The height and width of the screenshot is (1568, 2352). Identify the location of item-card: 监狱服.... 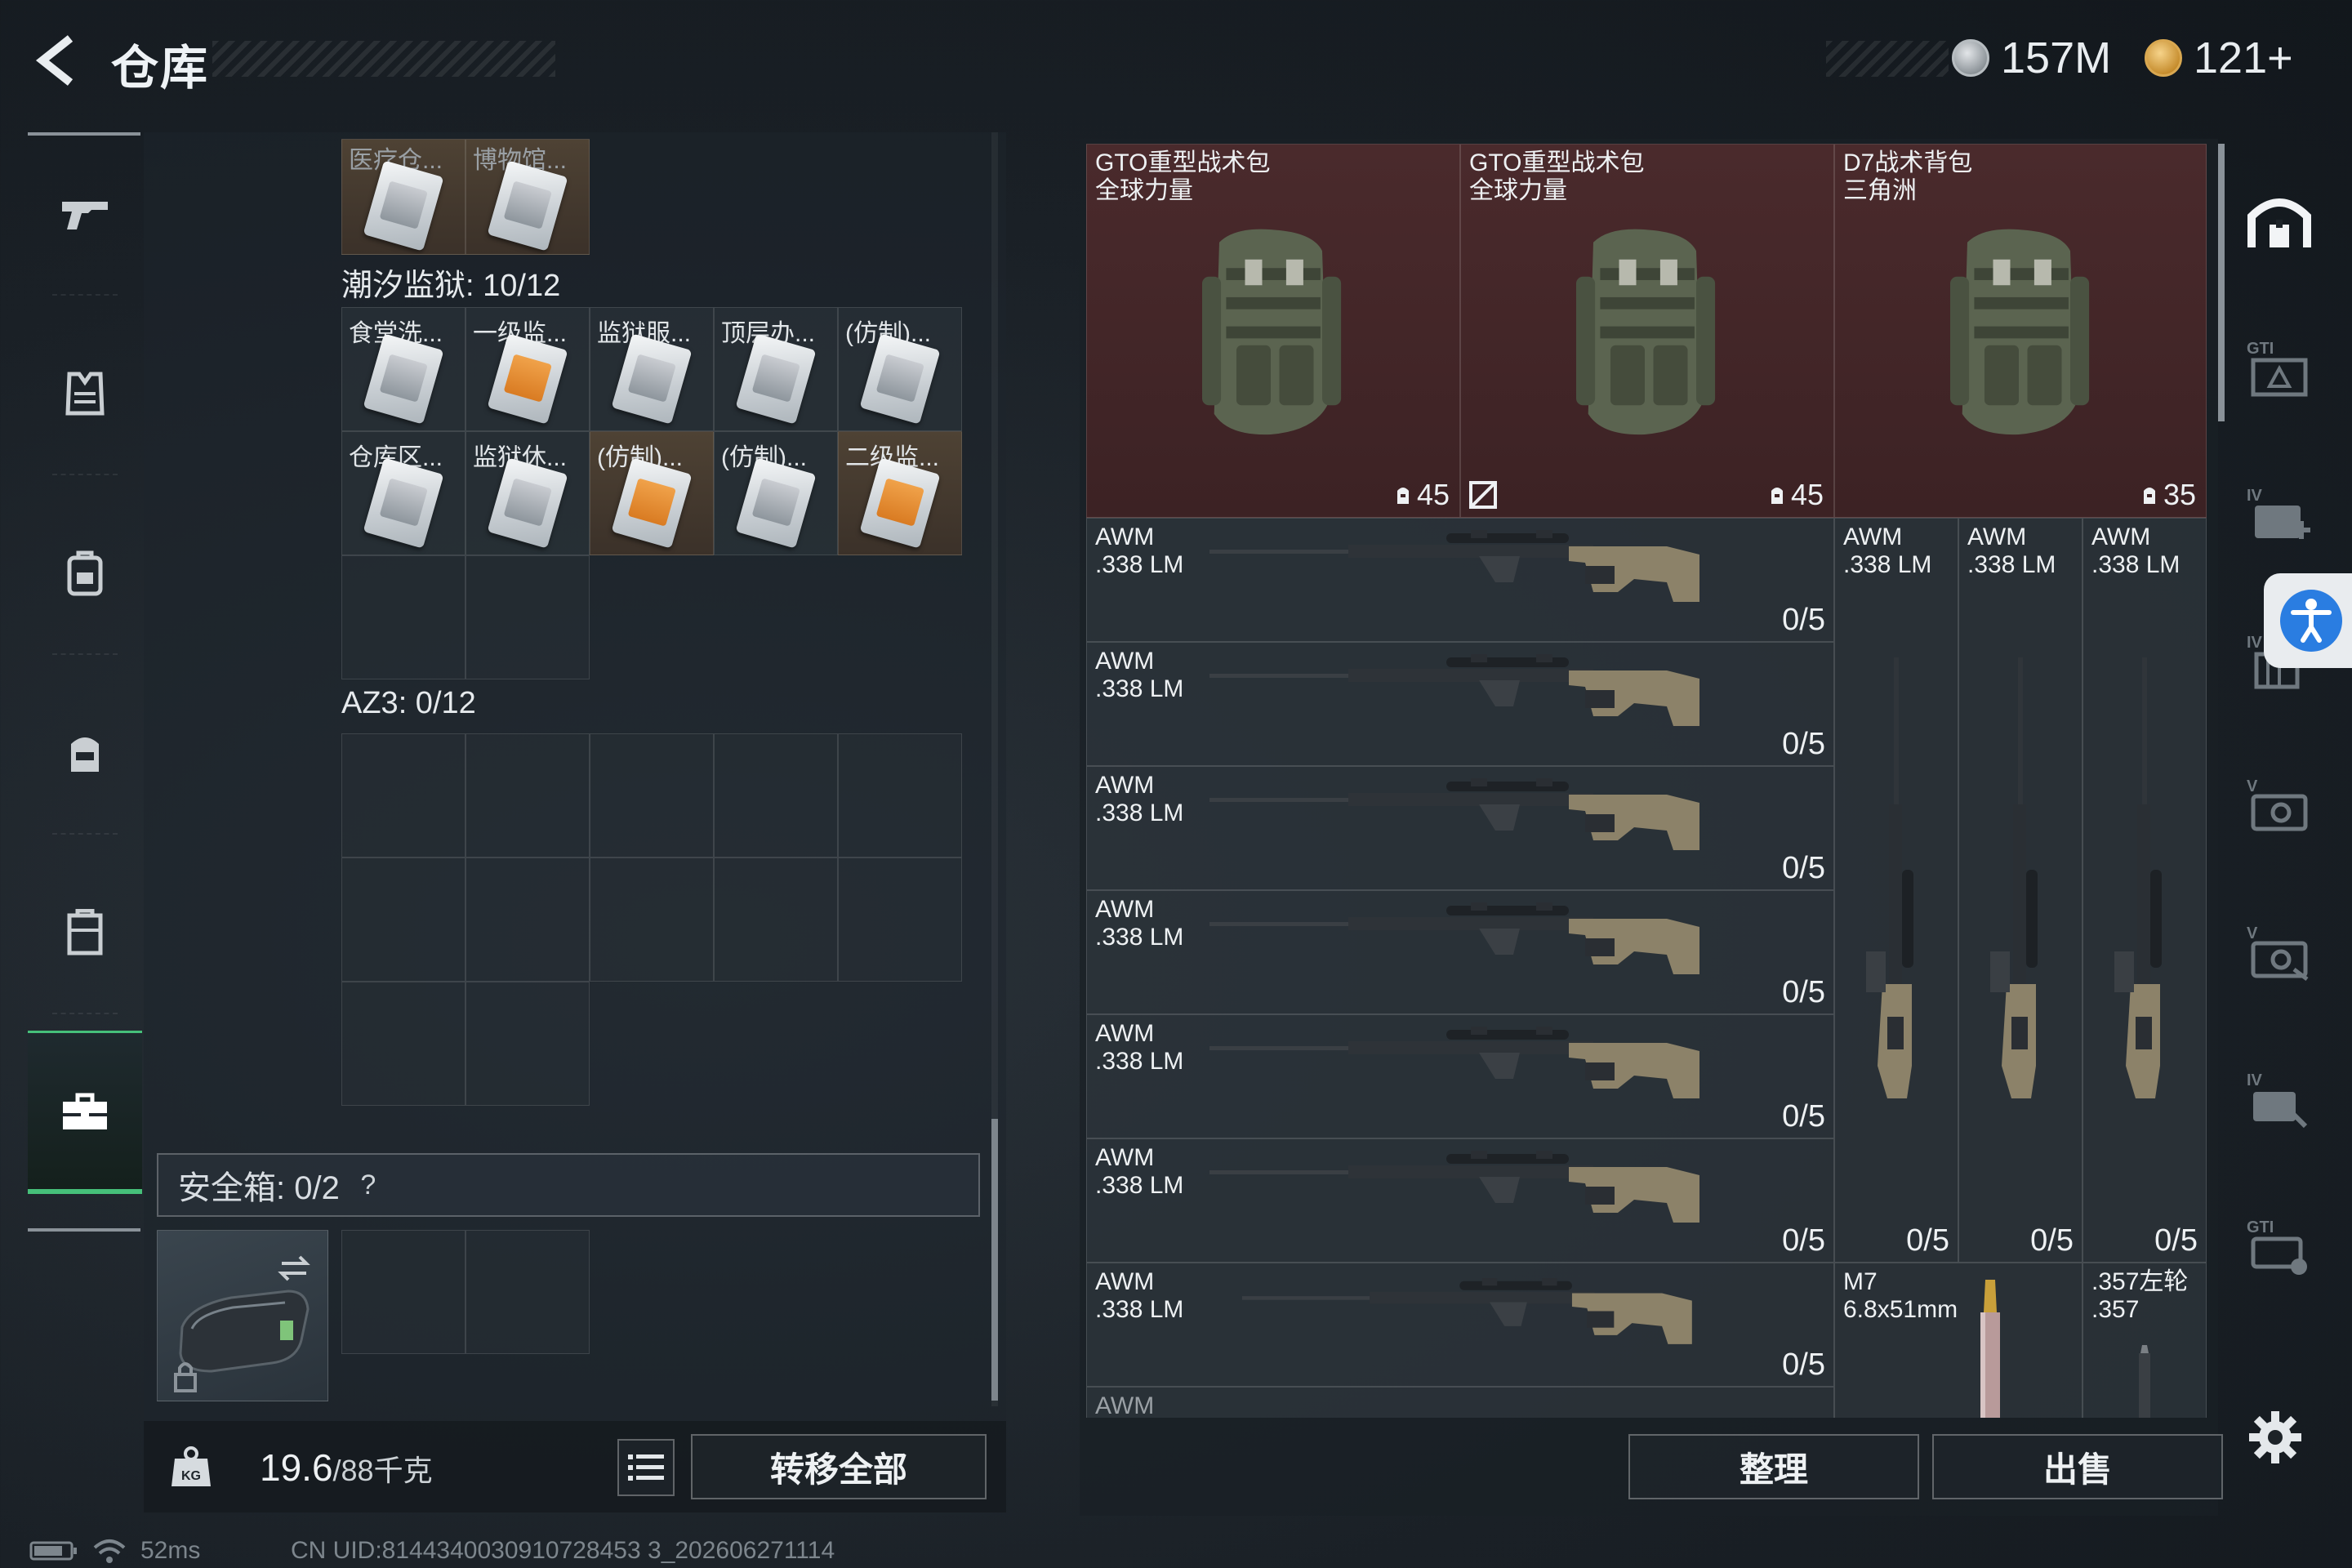
(652, 369).